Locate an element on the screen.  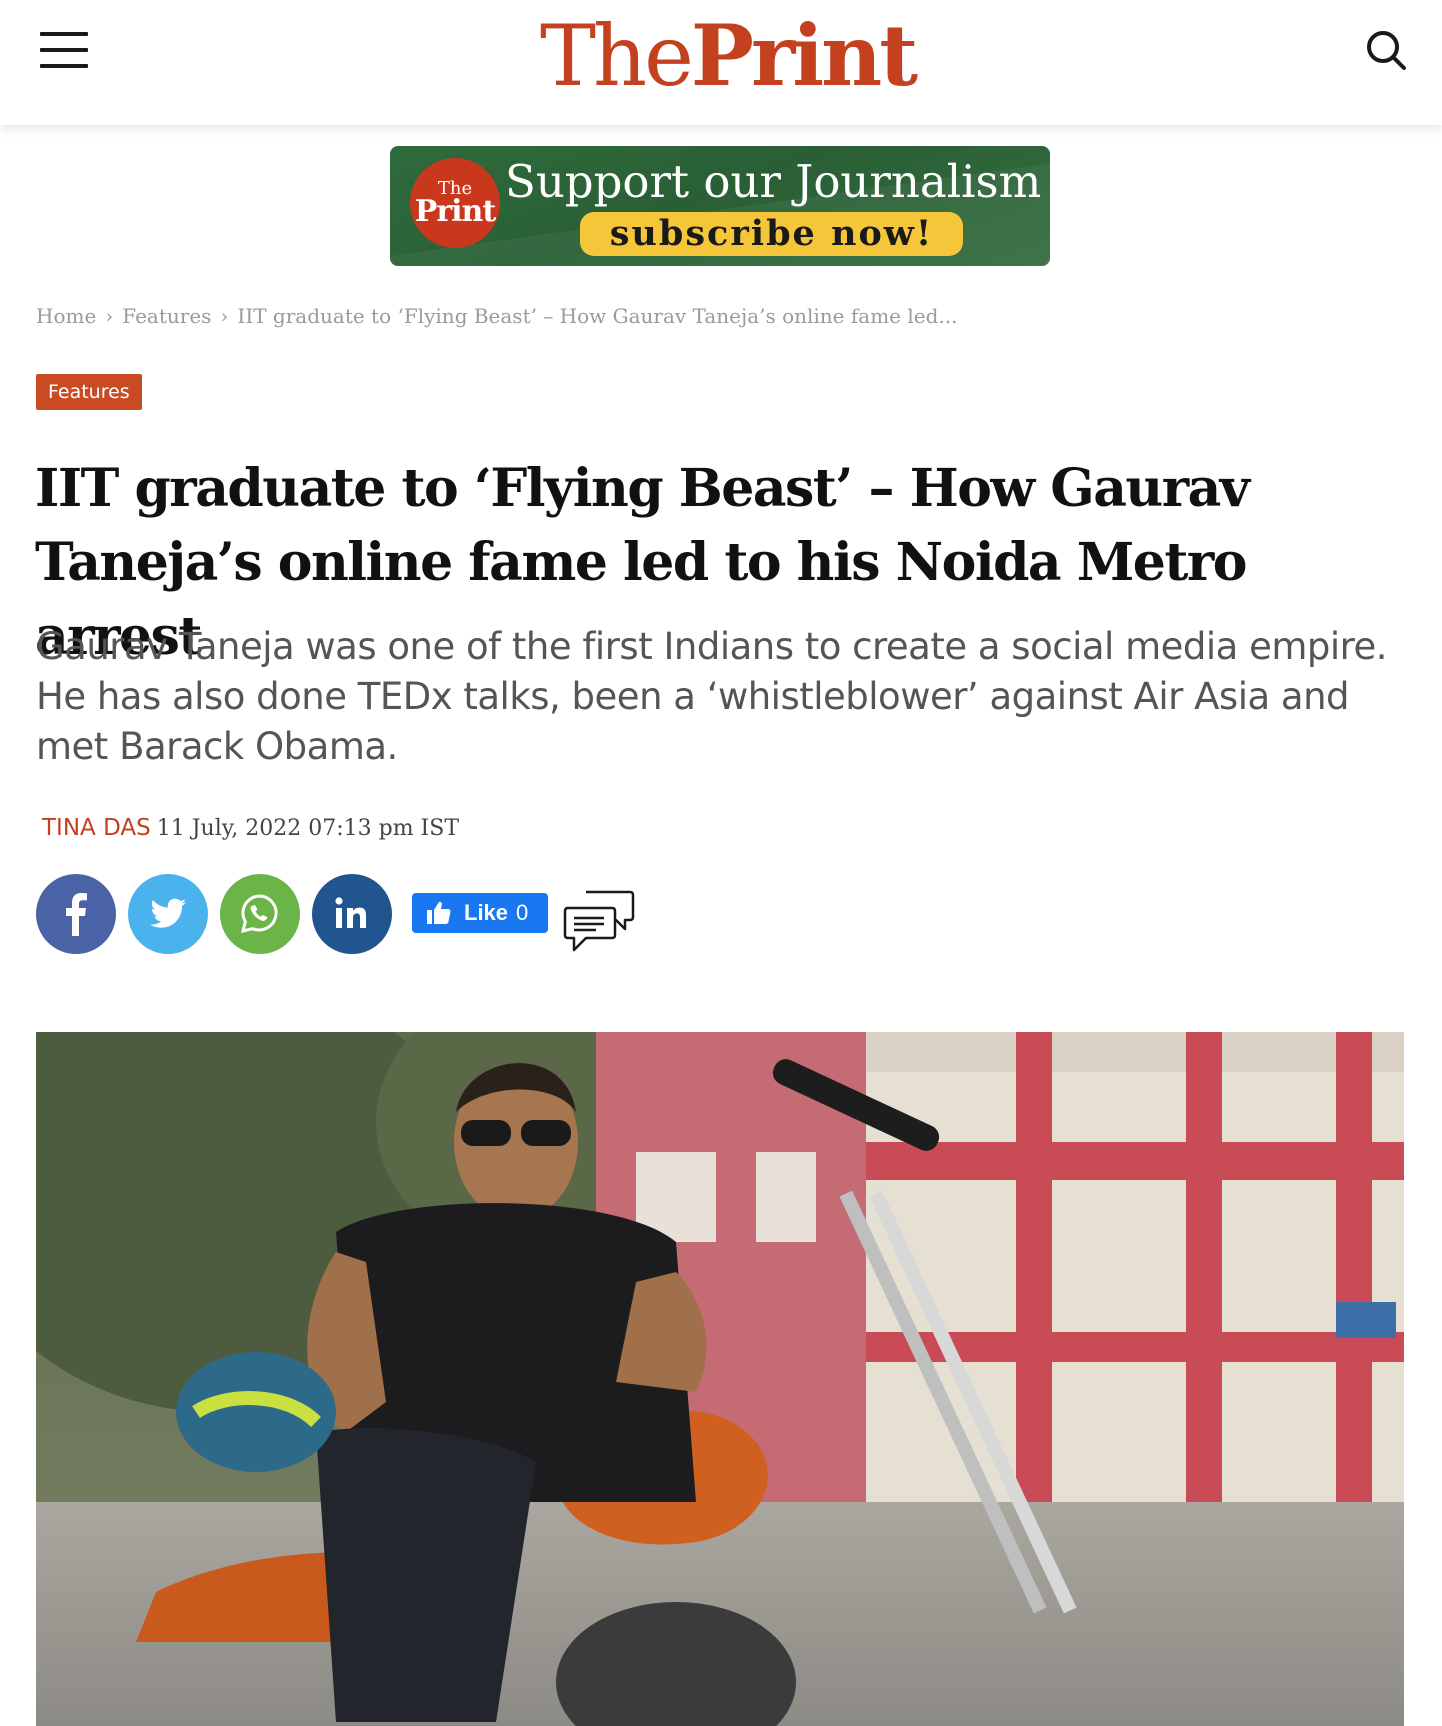
banner-title: Support our Journalism is located at coordinates (773, 181).